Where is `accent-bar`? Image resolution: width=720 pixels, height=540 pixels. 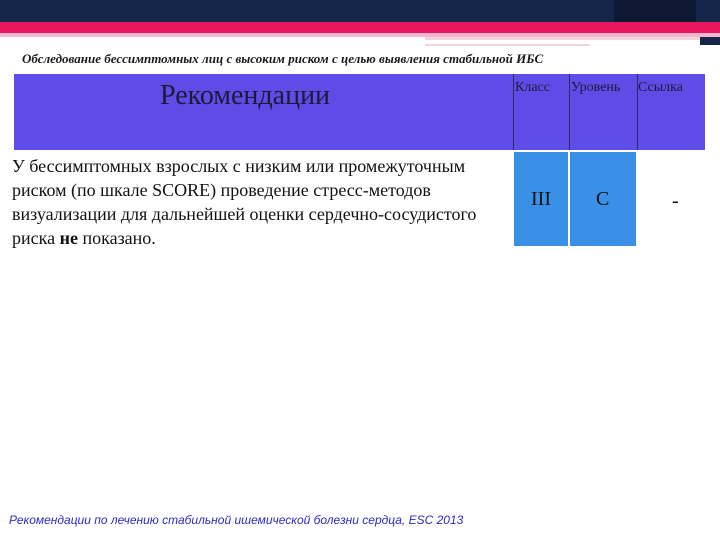 accent-bar is located at coordinates (360, 27).